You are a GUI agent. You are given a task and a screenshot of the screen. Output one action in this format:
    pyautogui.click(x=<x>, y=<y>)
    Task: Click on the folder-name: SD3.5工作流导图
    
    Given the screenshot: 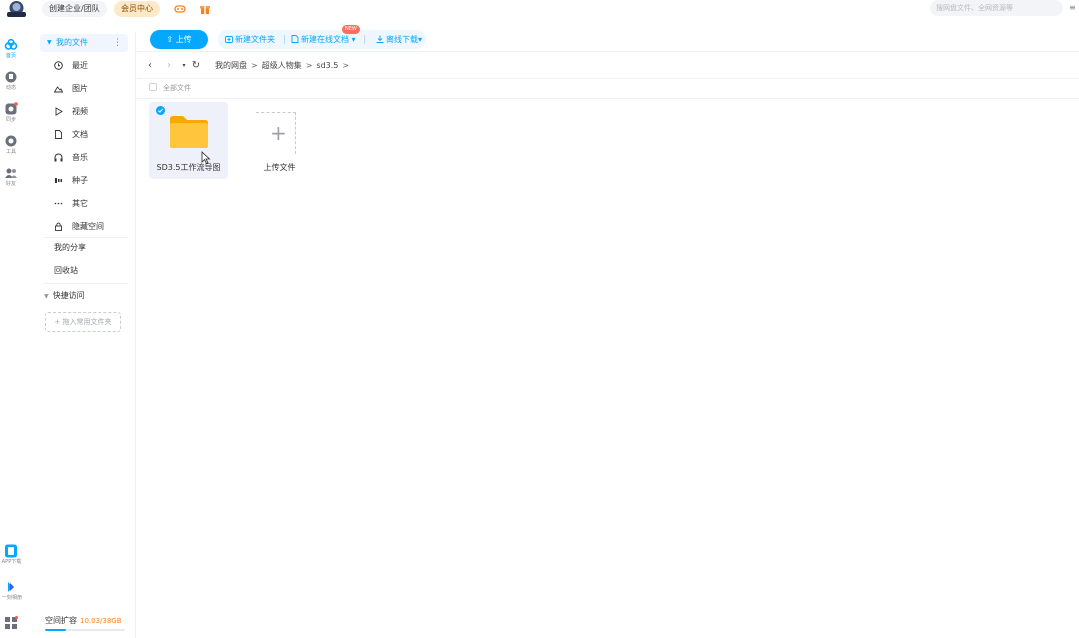 What is the action you would take?
    pyautogui.click(x=188, y=167)
    